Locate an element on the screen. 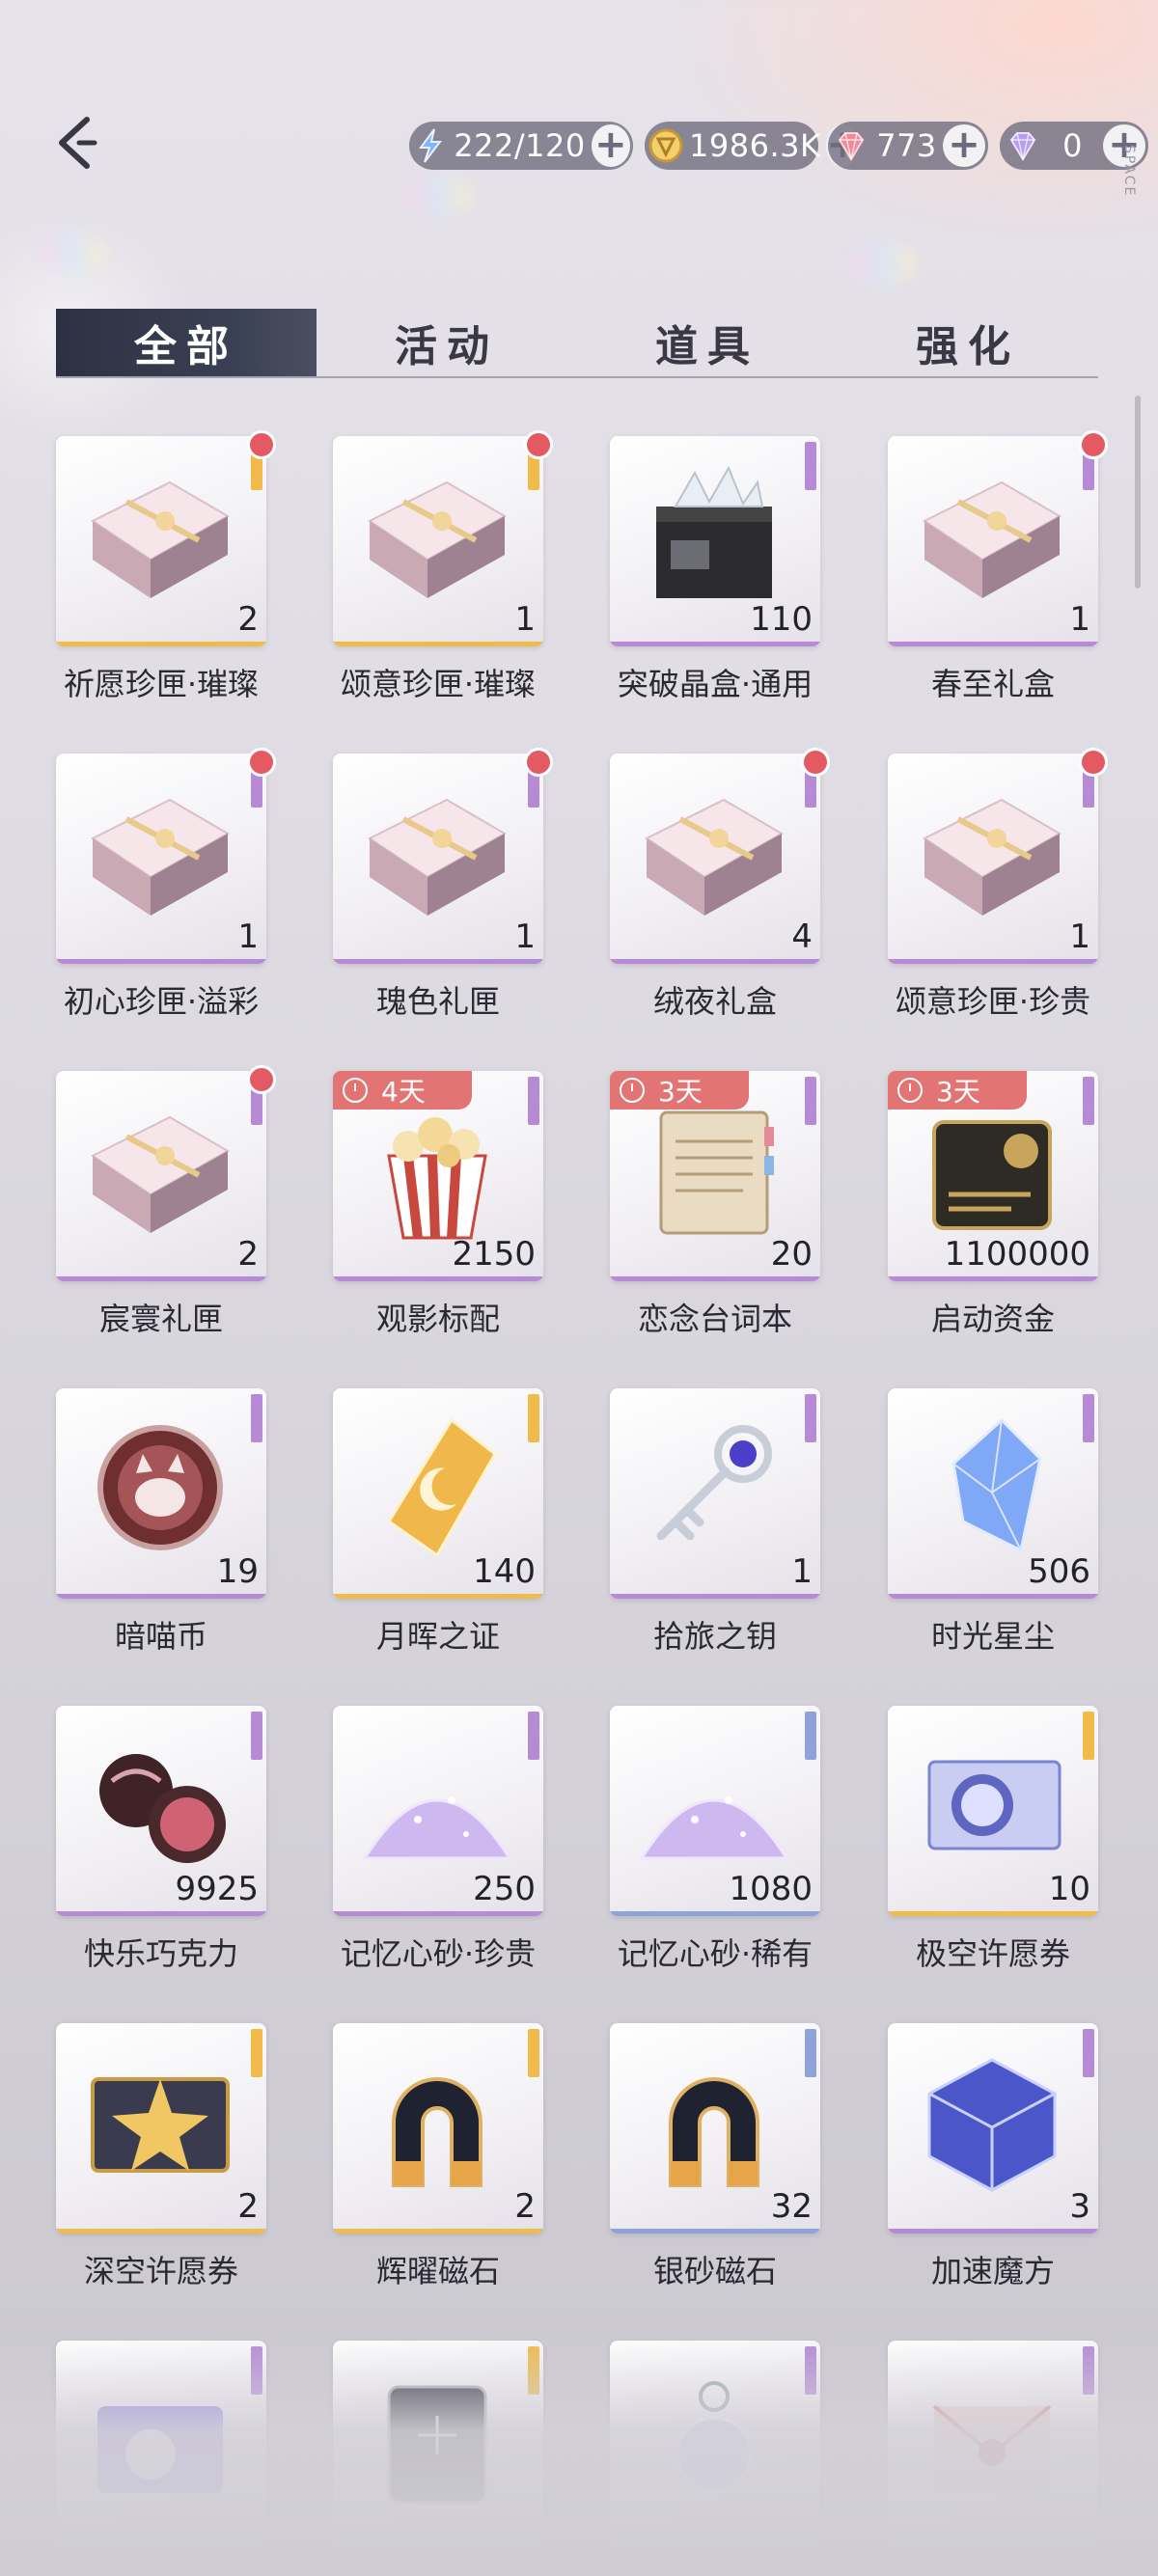  item-card: 3 is located at coordinates (993, 2128).